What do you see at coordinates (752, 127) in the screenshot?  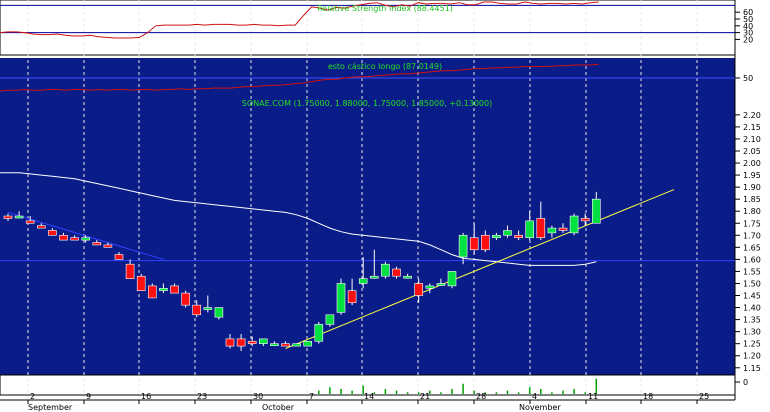 I see `price-tick-label-1: 2.15` at bounding box center [752, 127].